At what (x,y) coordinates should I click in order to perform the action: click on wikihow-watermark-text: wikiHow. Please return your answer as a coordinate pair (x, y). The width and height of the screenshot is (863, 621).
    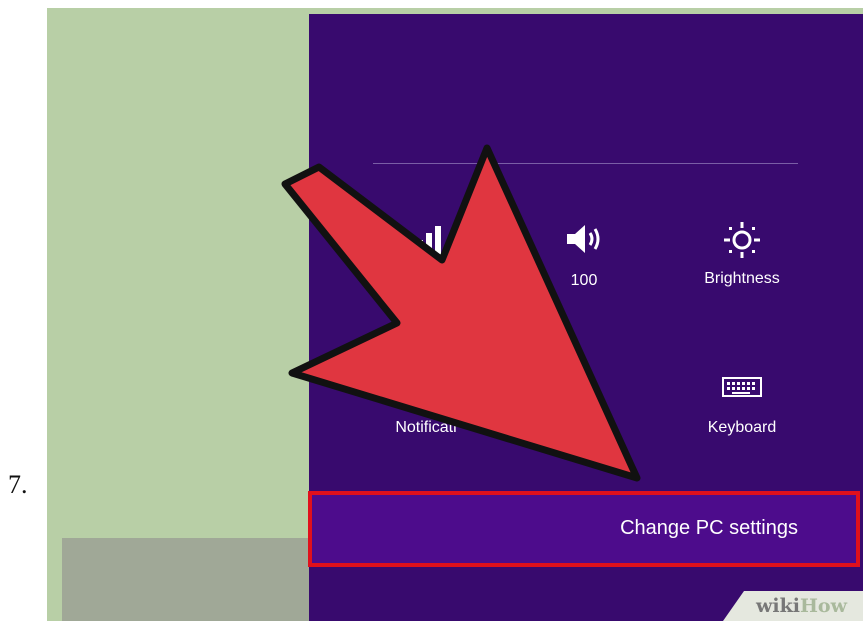
    Looking at the image, I should click on (801, 606).